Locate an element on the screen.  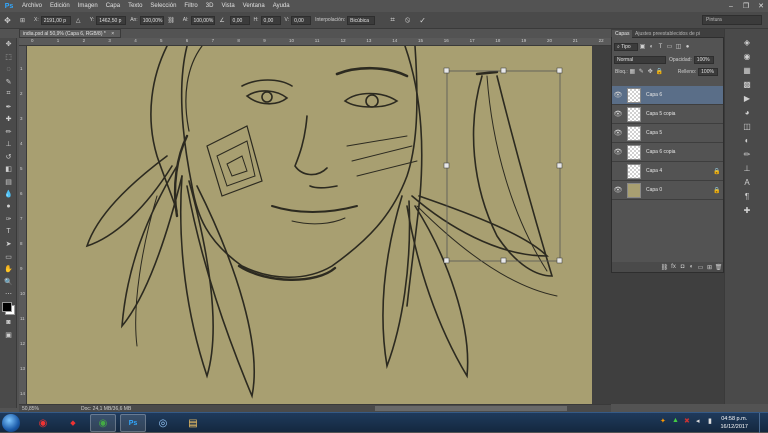
menu-1: Edición is located at coordinates (60, 6).